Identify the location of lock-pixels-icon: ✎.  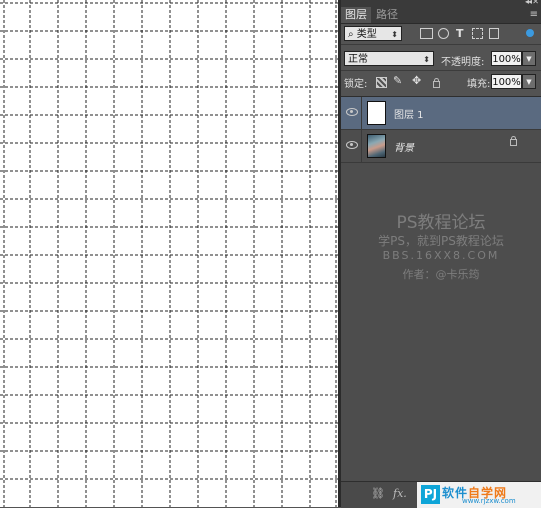
(397, 80).